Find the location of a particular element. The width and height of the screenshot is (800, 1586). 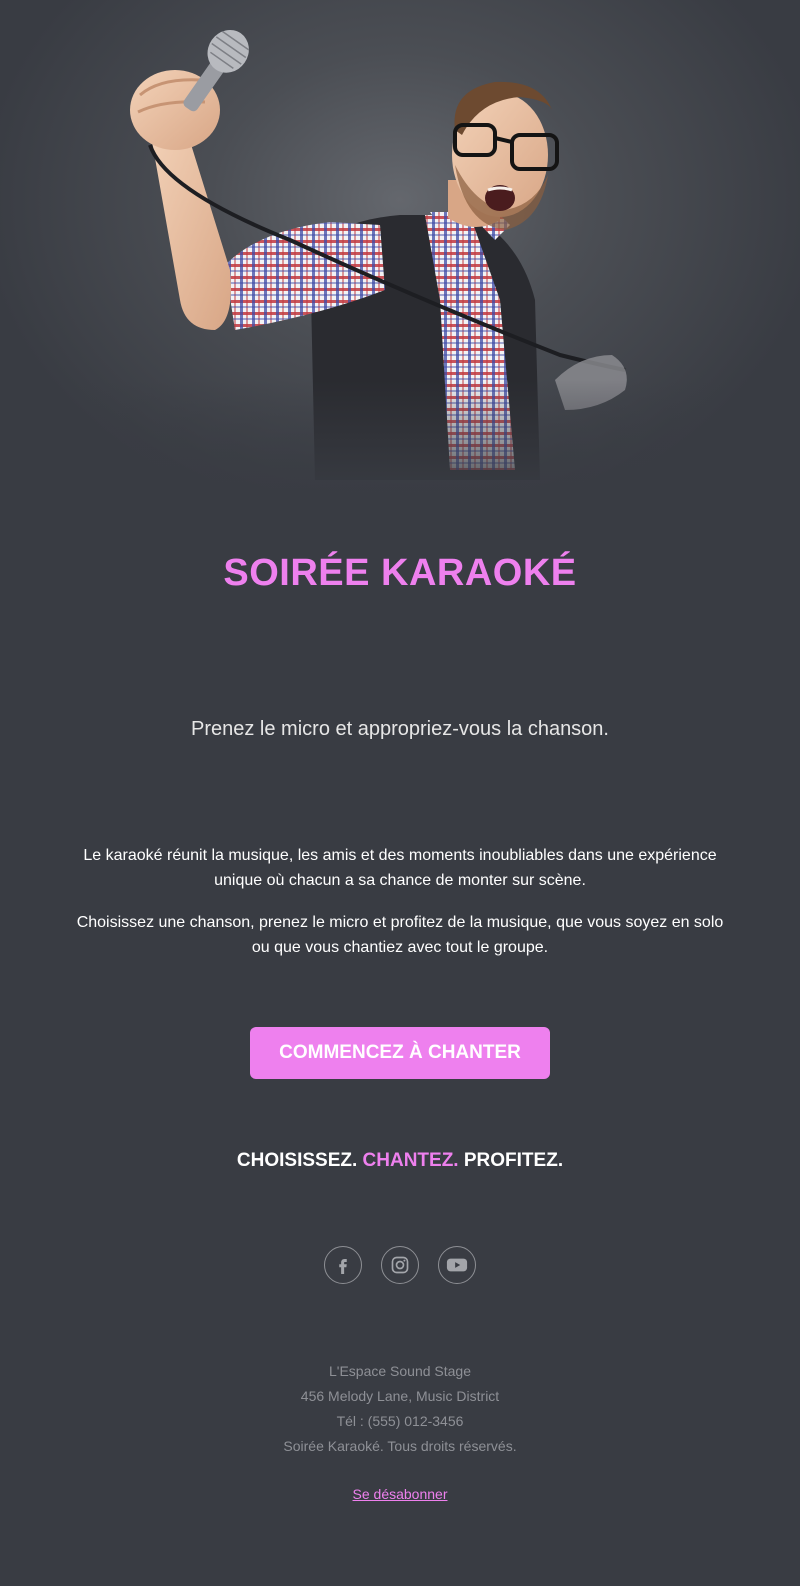

facebook-icon is located at coordinates (343, 1266).